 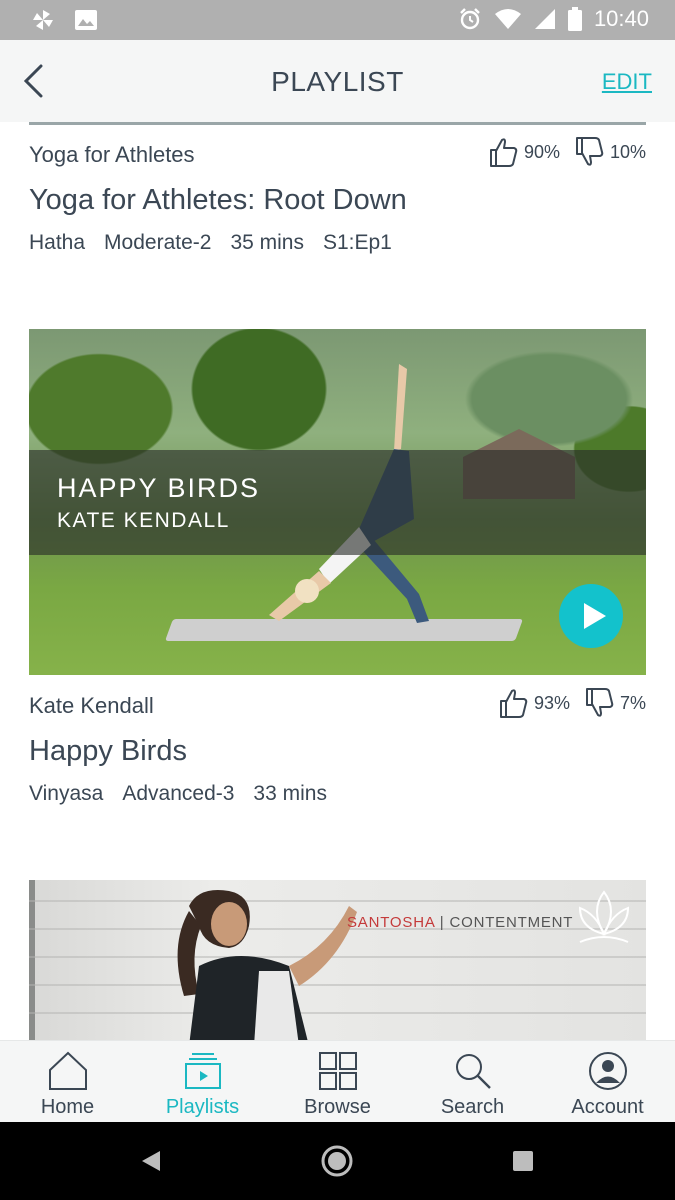 I want to click on style-tag: Hatha, so click(x=57, y=242).